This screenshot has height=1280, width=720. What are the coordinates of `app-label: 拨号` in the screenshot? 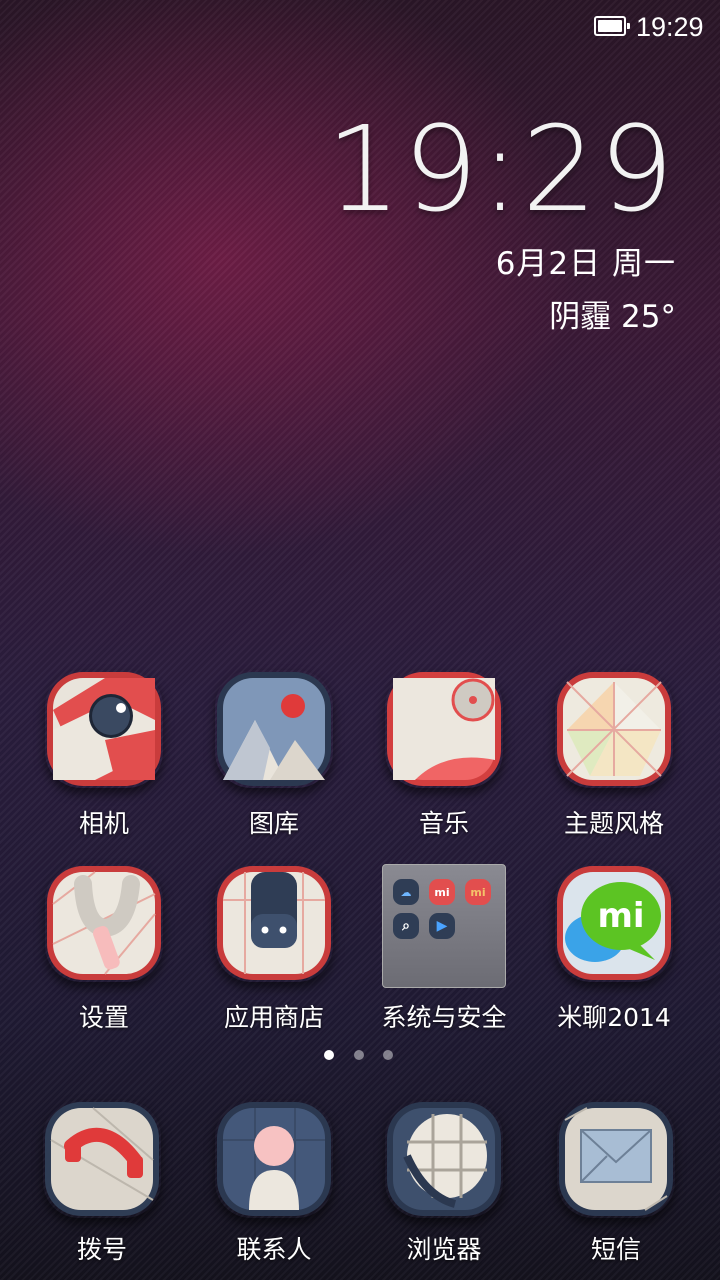 It's located at (101, 1249).